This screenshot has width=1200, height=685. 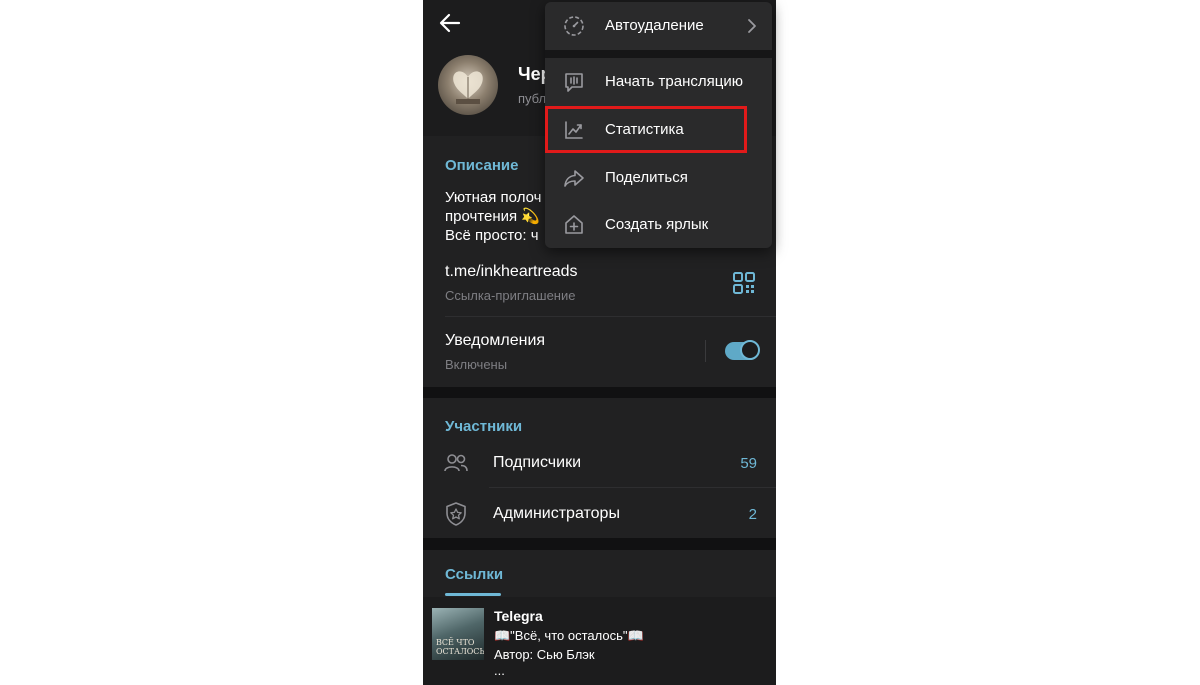 What do you see at coordinates (476, 364) in the screenshot?
I see `notifications-status: Включены` at bounding box center [476, 364].